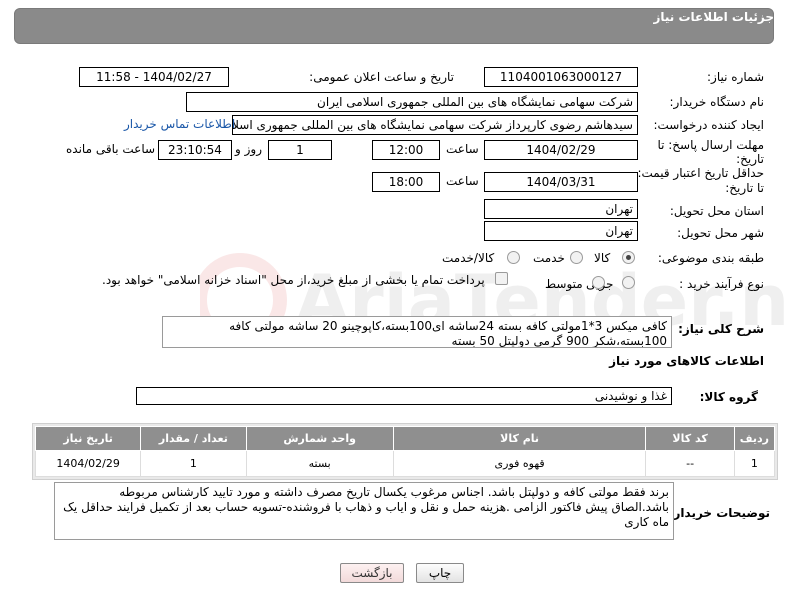  Describe the element at coordinates (576, 257) in the screenshot. I see `category-service-radio` at that location.